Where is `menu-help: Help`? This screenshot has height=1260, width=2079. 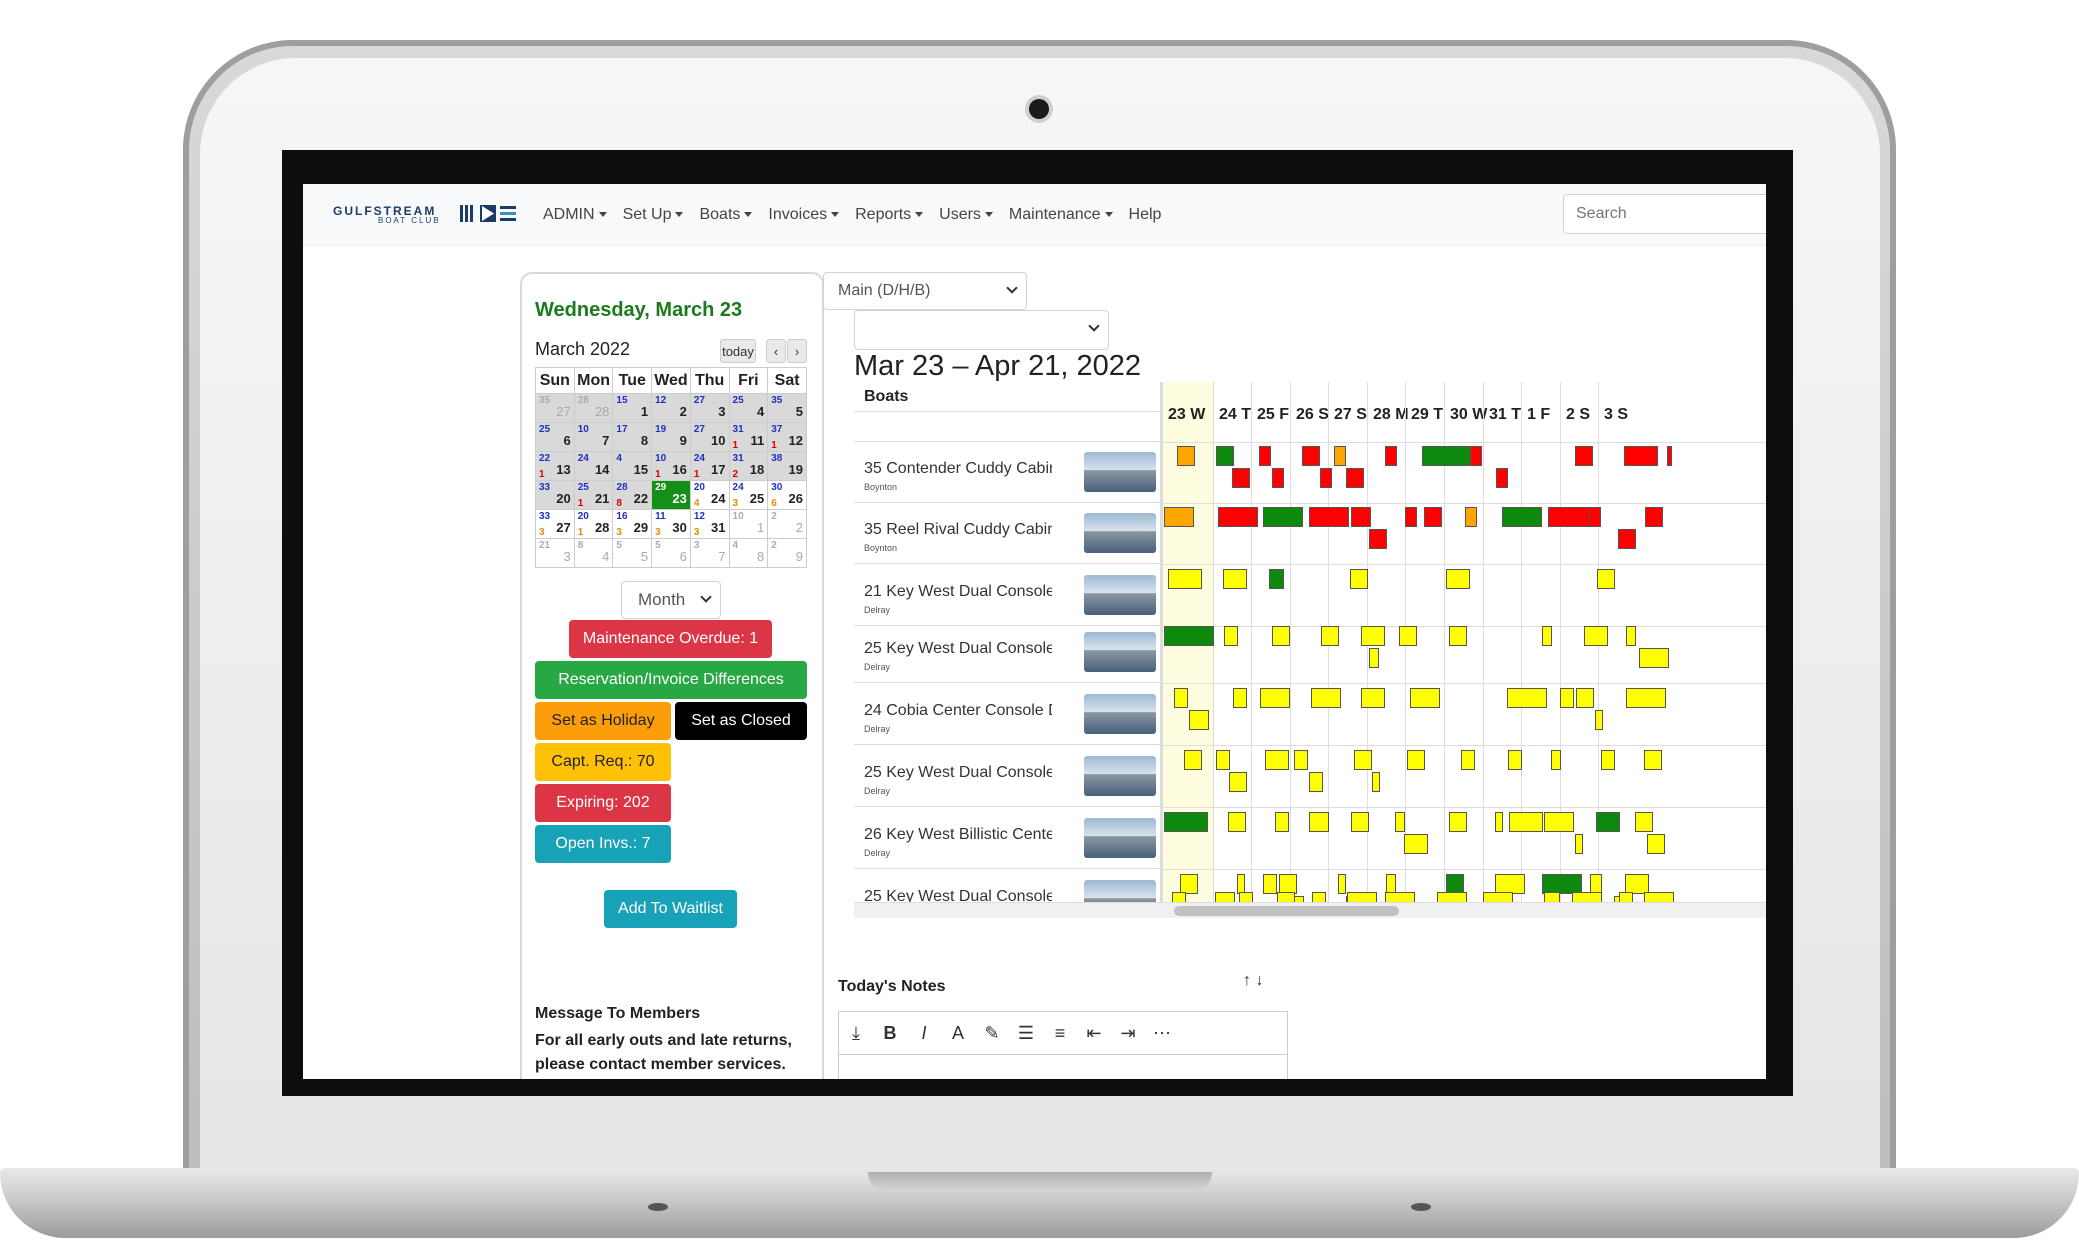 menu-help: Help is located at coordinates (1145, 215).